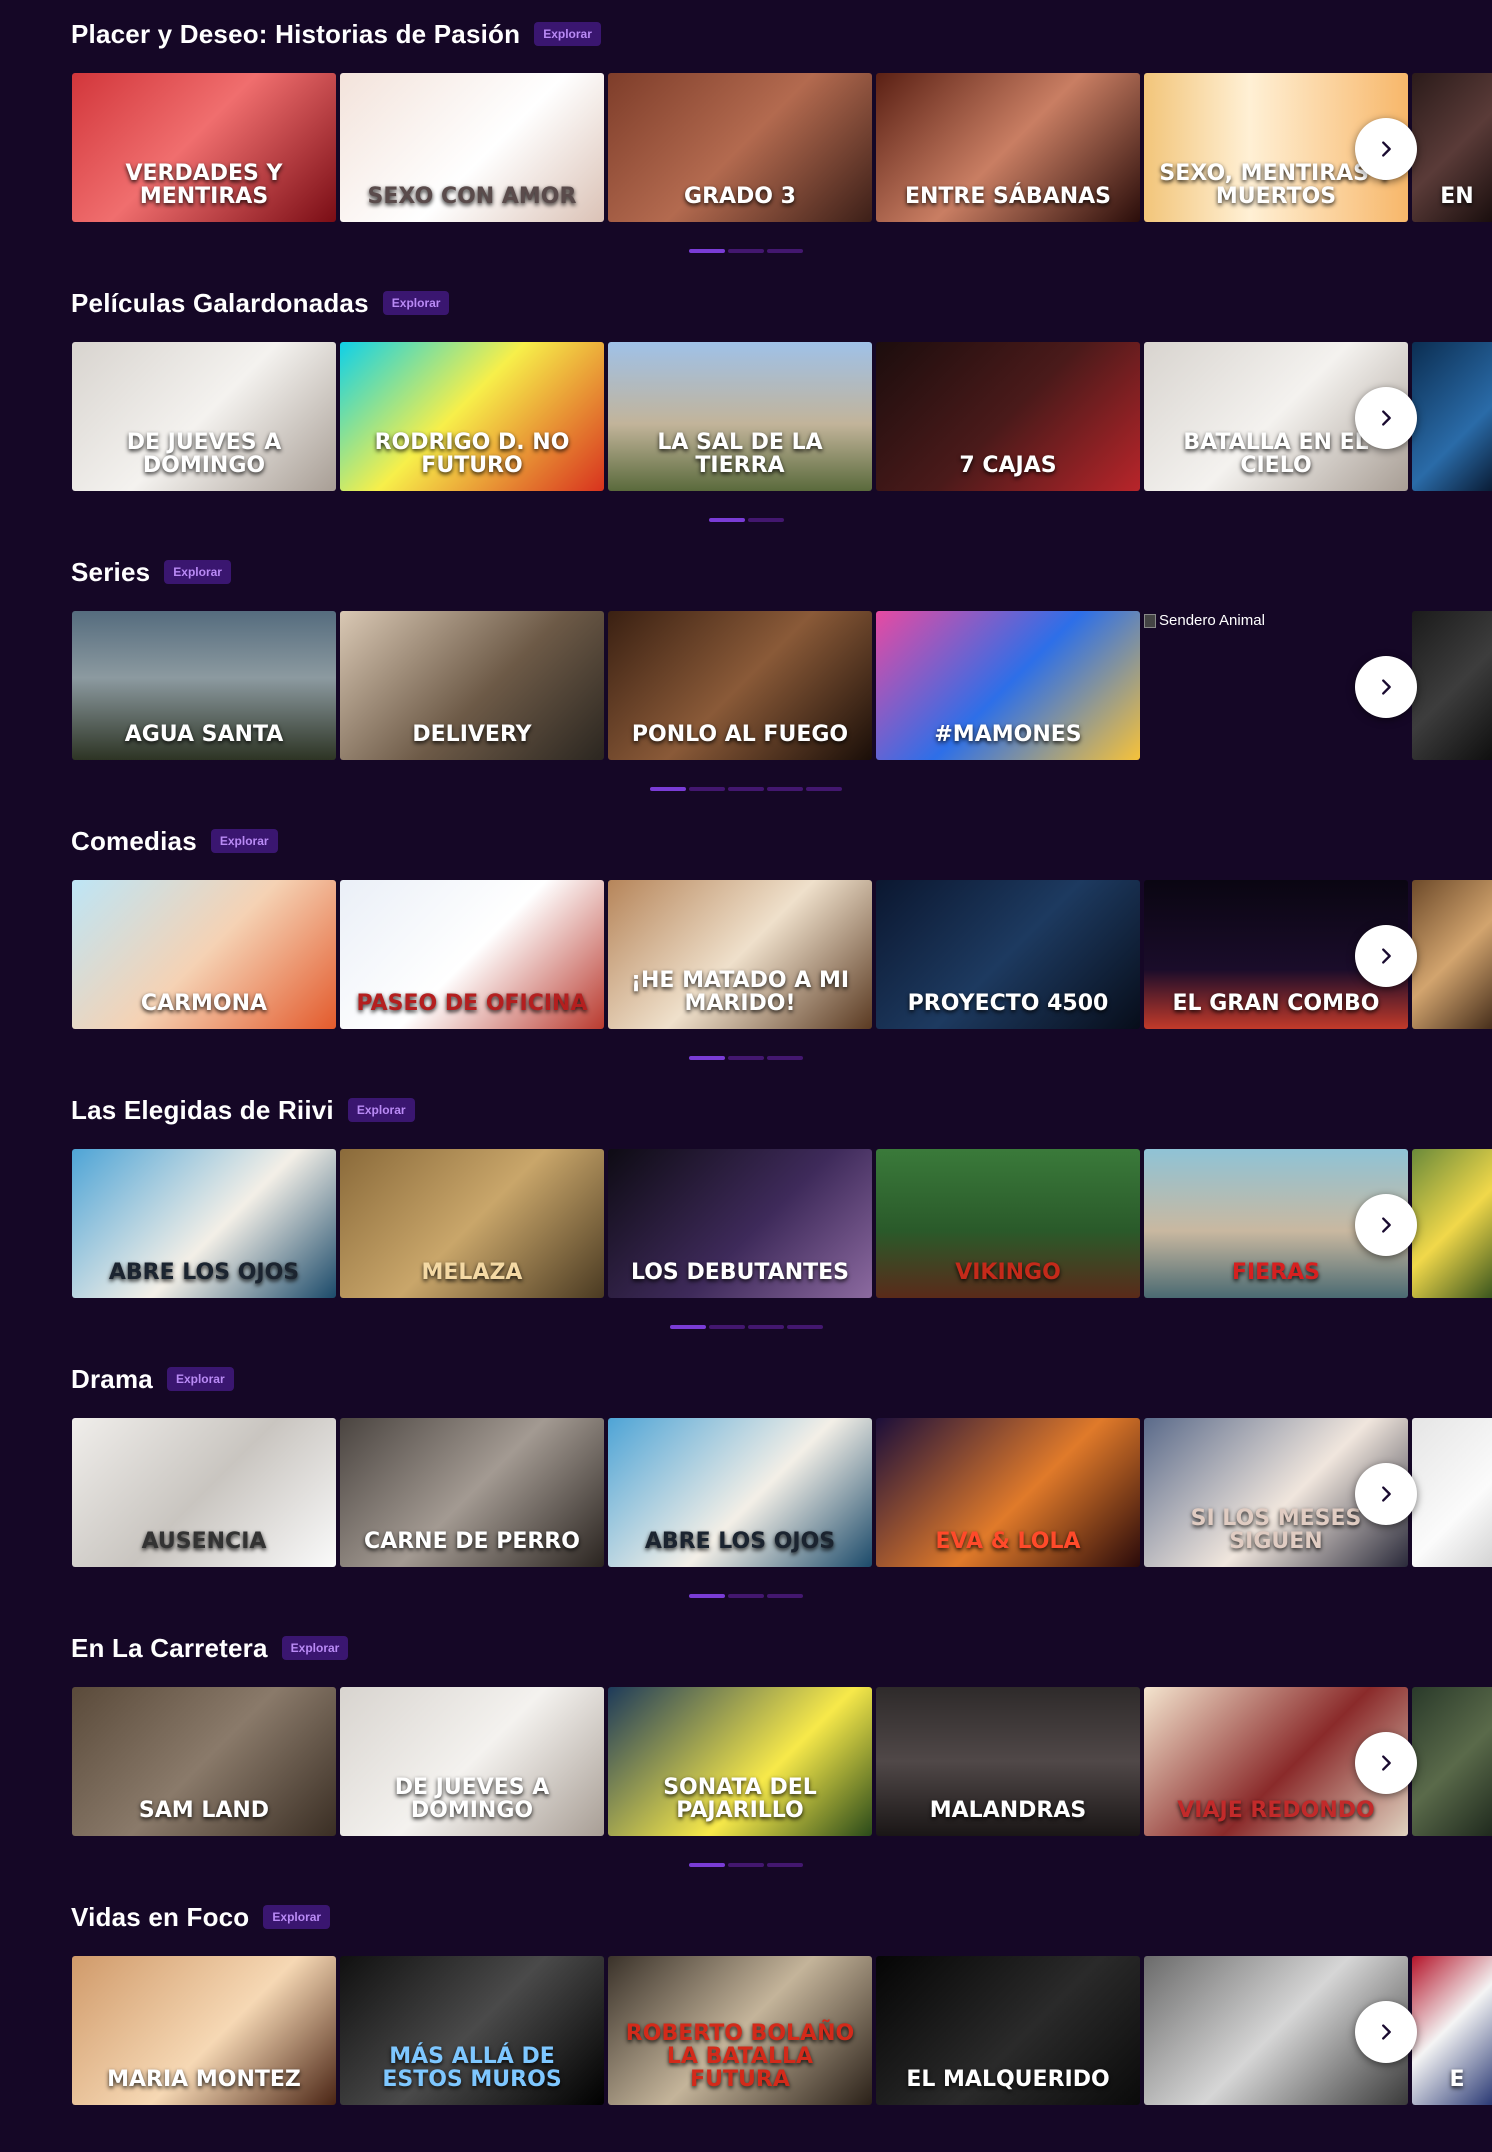 Image resolution: width=1492 pixels, height=2152 pixels. I want to click on row-header: Vidas en Foco Explorar, so click(201, 1917).